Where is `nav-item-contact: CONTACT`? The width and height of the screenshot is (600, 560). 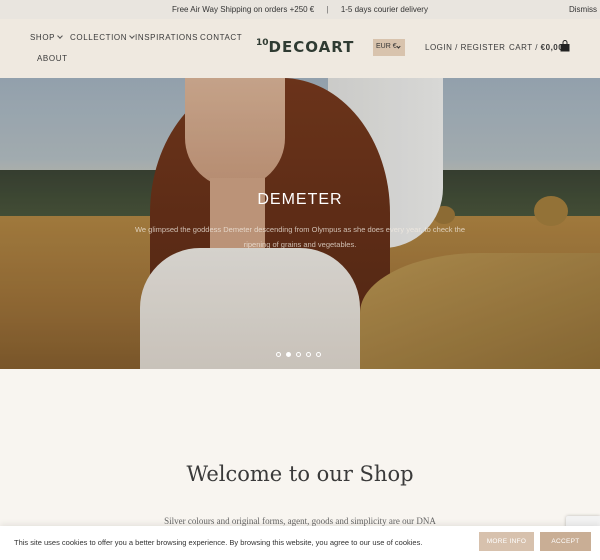 nav-item-contact: CONTACT is located at coordinates (221, 37).